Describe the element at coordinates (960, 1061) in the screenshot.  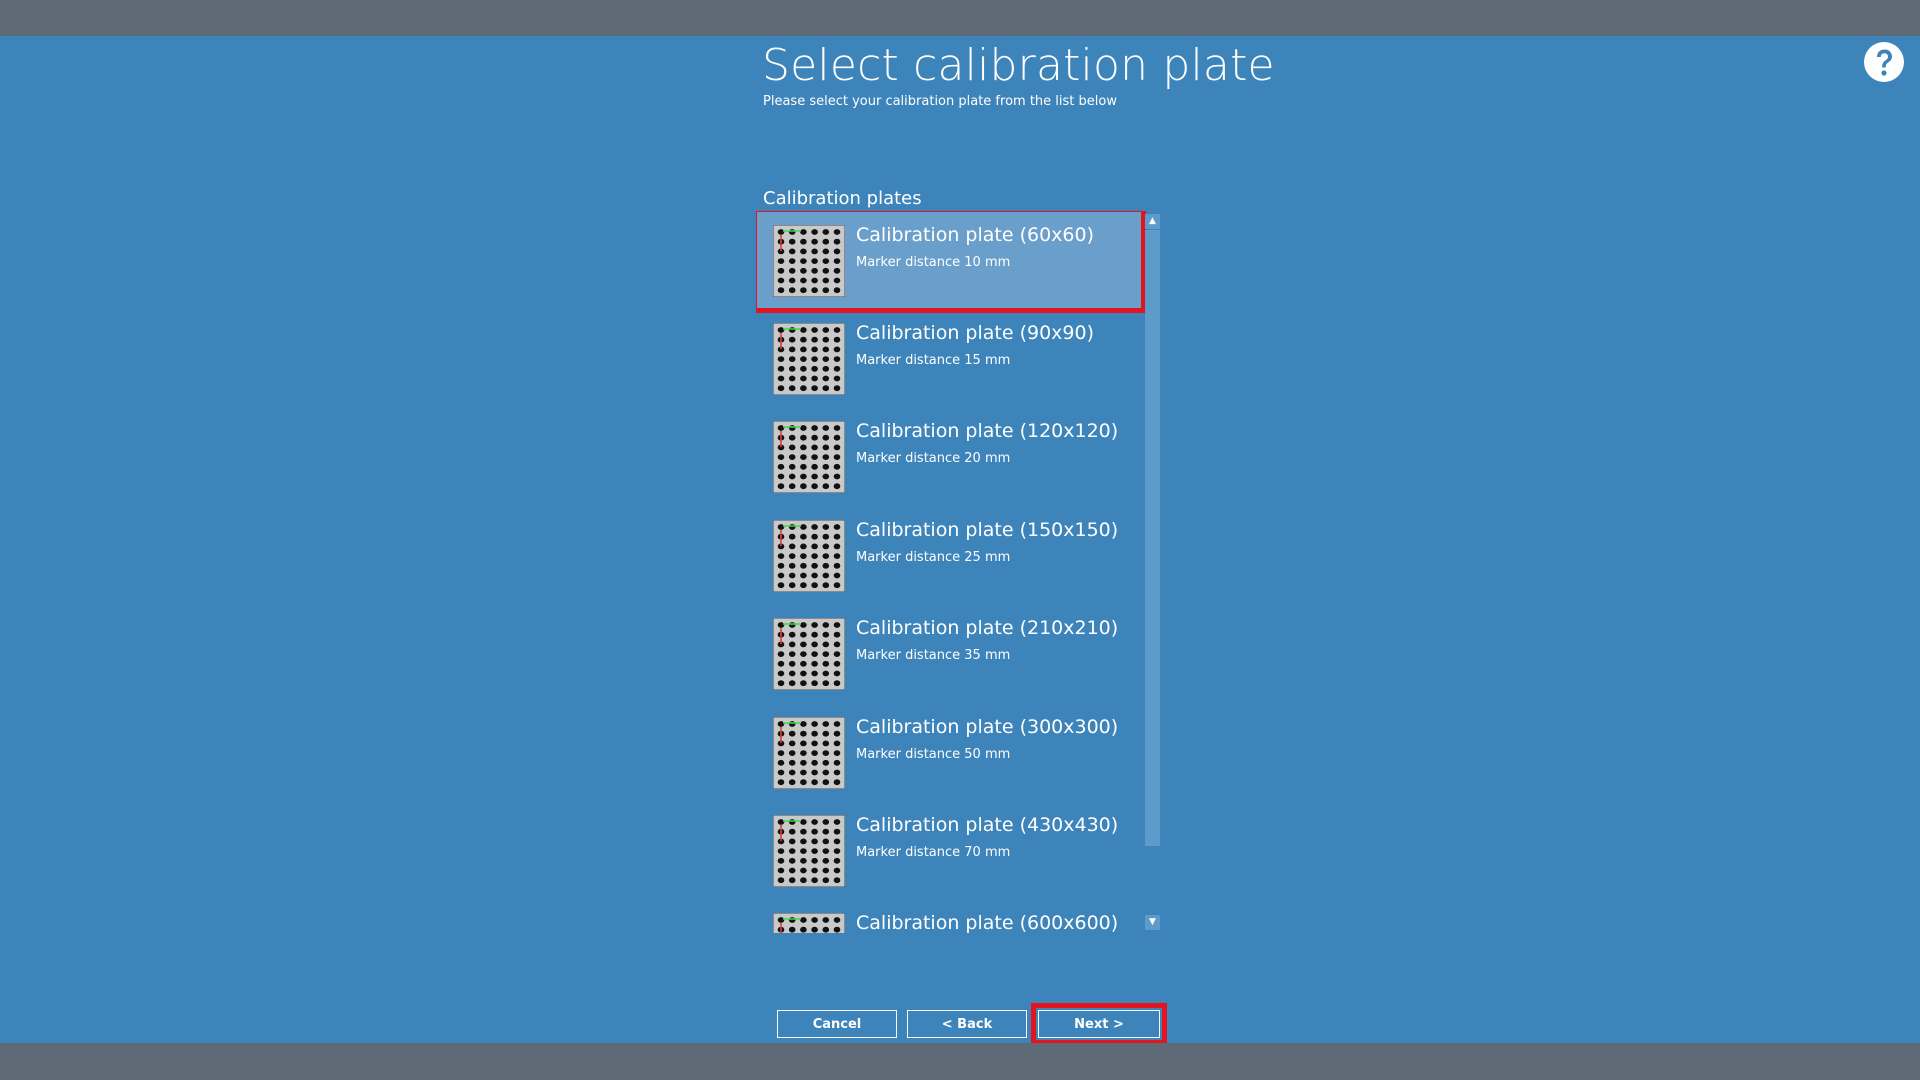
I see `window-bottom-bar` at that location.